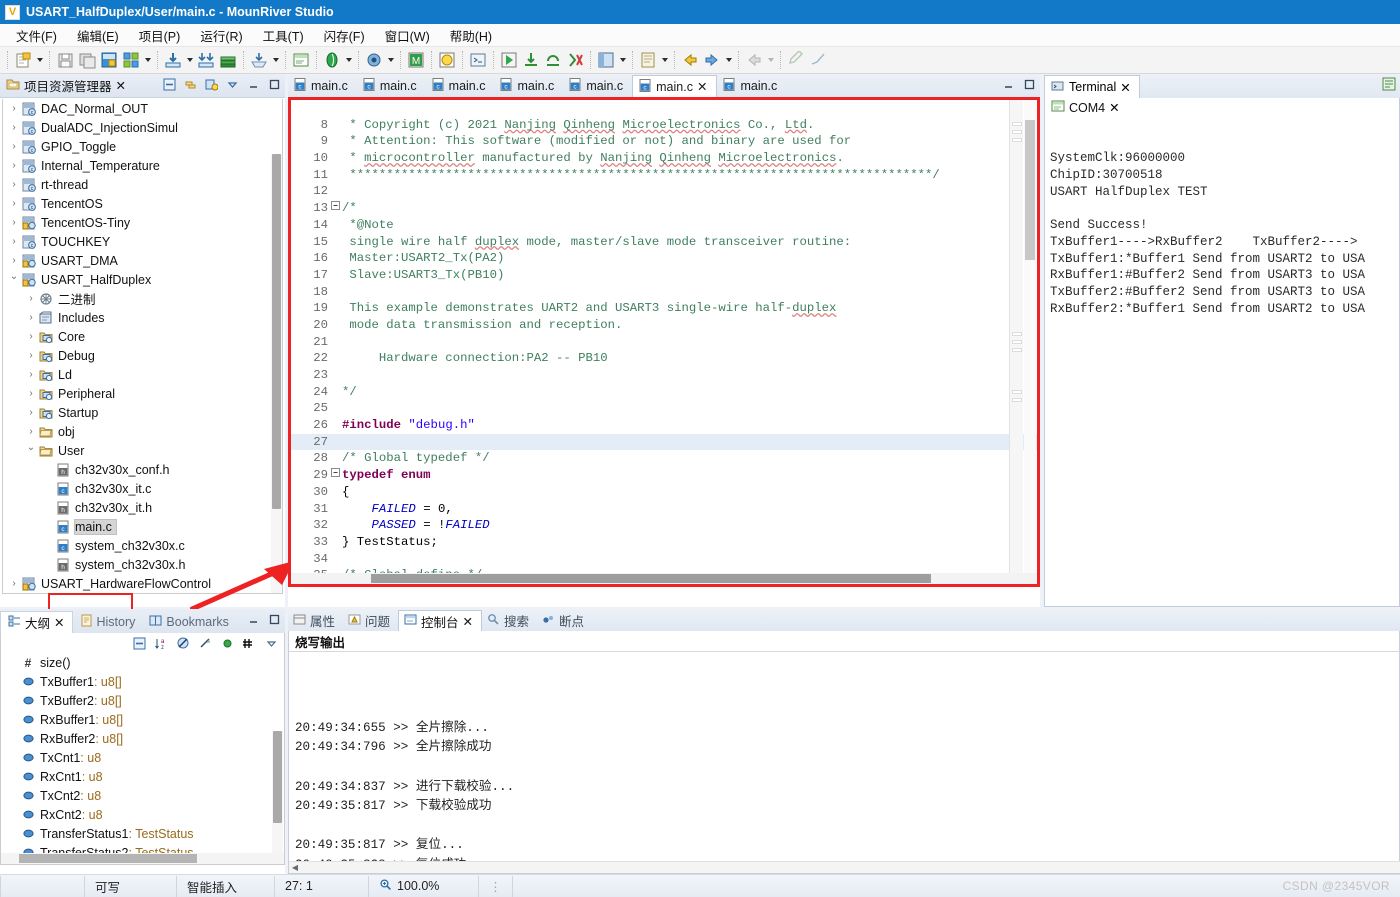 Image resolution: width=1400 pixels, height=897 pixels. Describe the element at coordinates (277, 796) in the screenshot. I see `outline-scrollbar` at that location.